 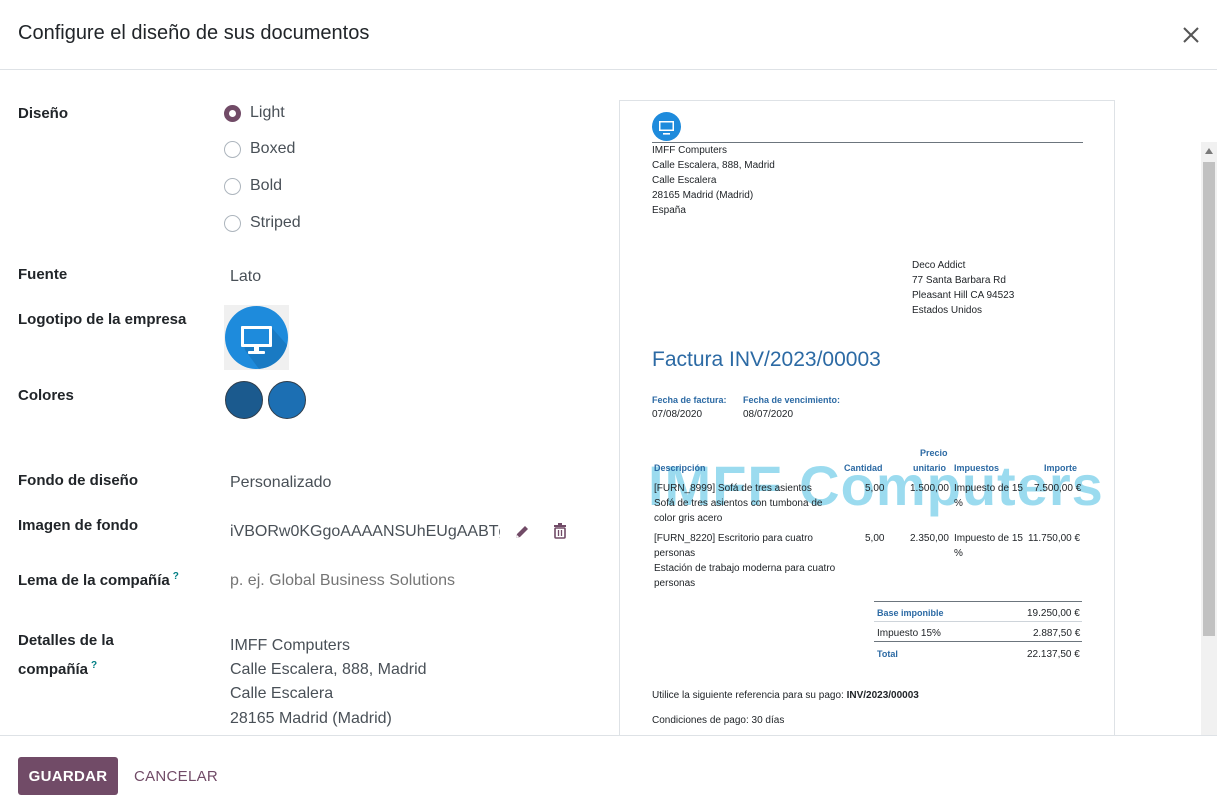 I want to click on customer-address-line: Estados Unidos, so click(x=947, y=310).